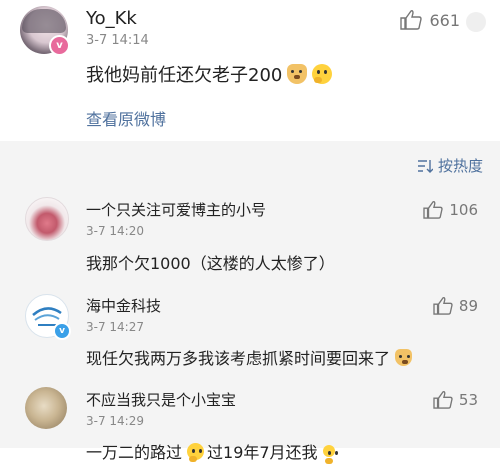  Describe the element at coordinates (322, 74) in the screenshot. I see `thinking-emoji-icon` at that location.